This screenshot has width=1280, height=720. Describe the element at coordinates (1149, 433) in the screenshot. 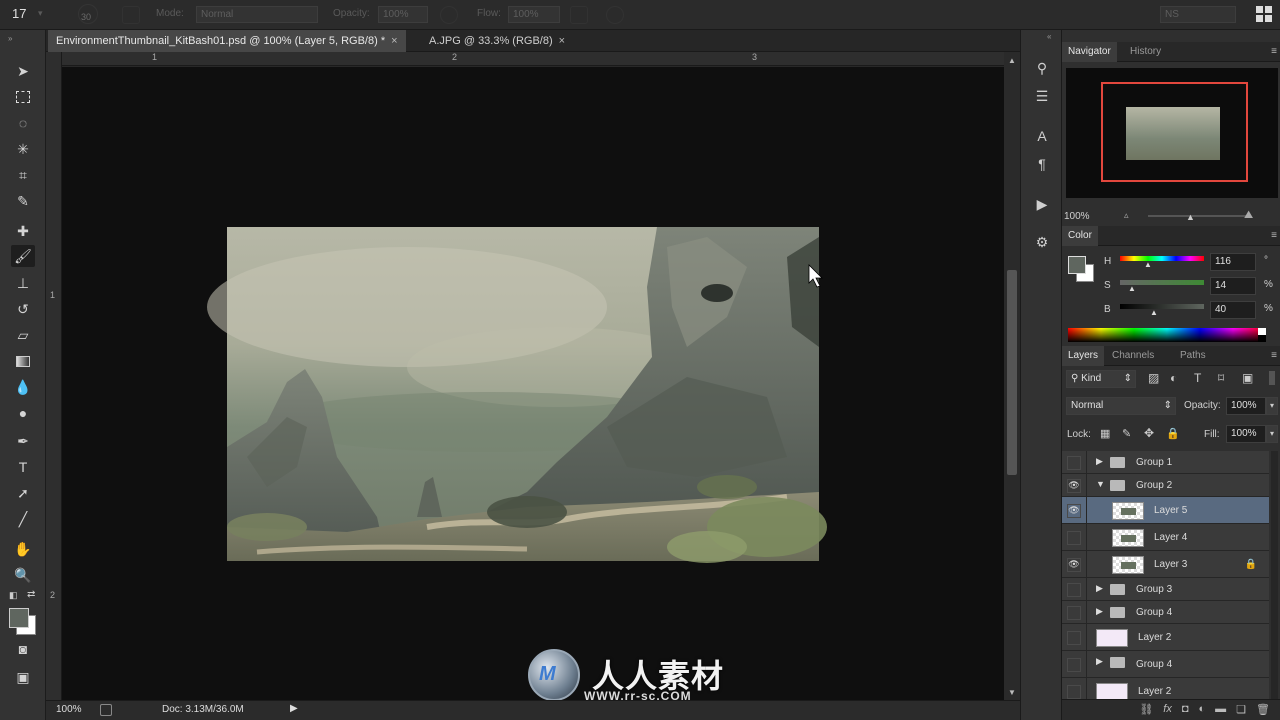

I see `lock-position-icon: ✥` at that location.